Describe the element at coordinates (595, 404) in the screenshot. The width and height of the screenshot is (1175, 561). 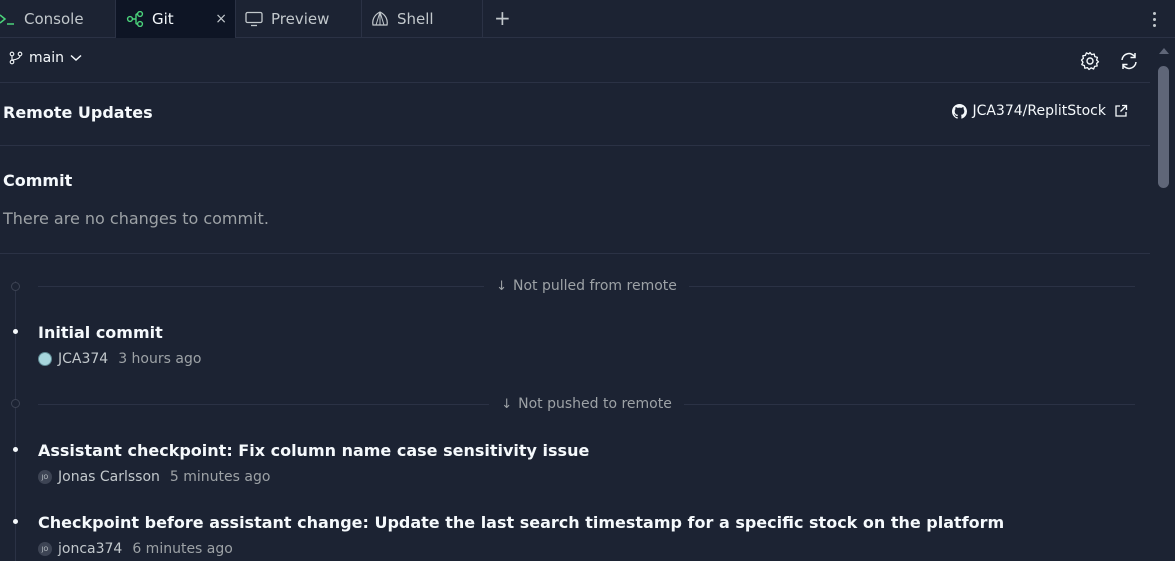
I see `divider-label: Not pushed to remote` at that location.